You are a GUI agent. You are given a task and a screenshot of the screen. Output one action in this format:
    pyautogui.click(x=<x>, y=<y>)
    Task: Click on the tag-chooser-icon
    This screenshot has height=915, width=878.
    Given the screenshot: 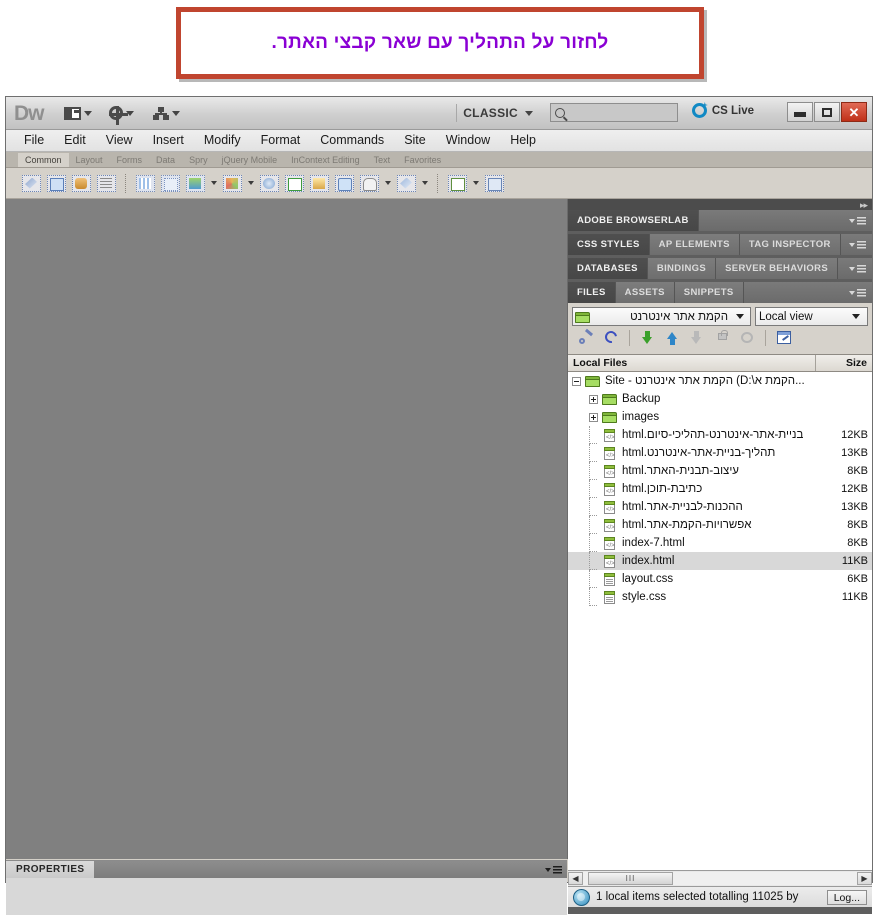 What is the action you would take?
    pyautogui.click(x=494, y=183)
    